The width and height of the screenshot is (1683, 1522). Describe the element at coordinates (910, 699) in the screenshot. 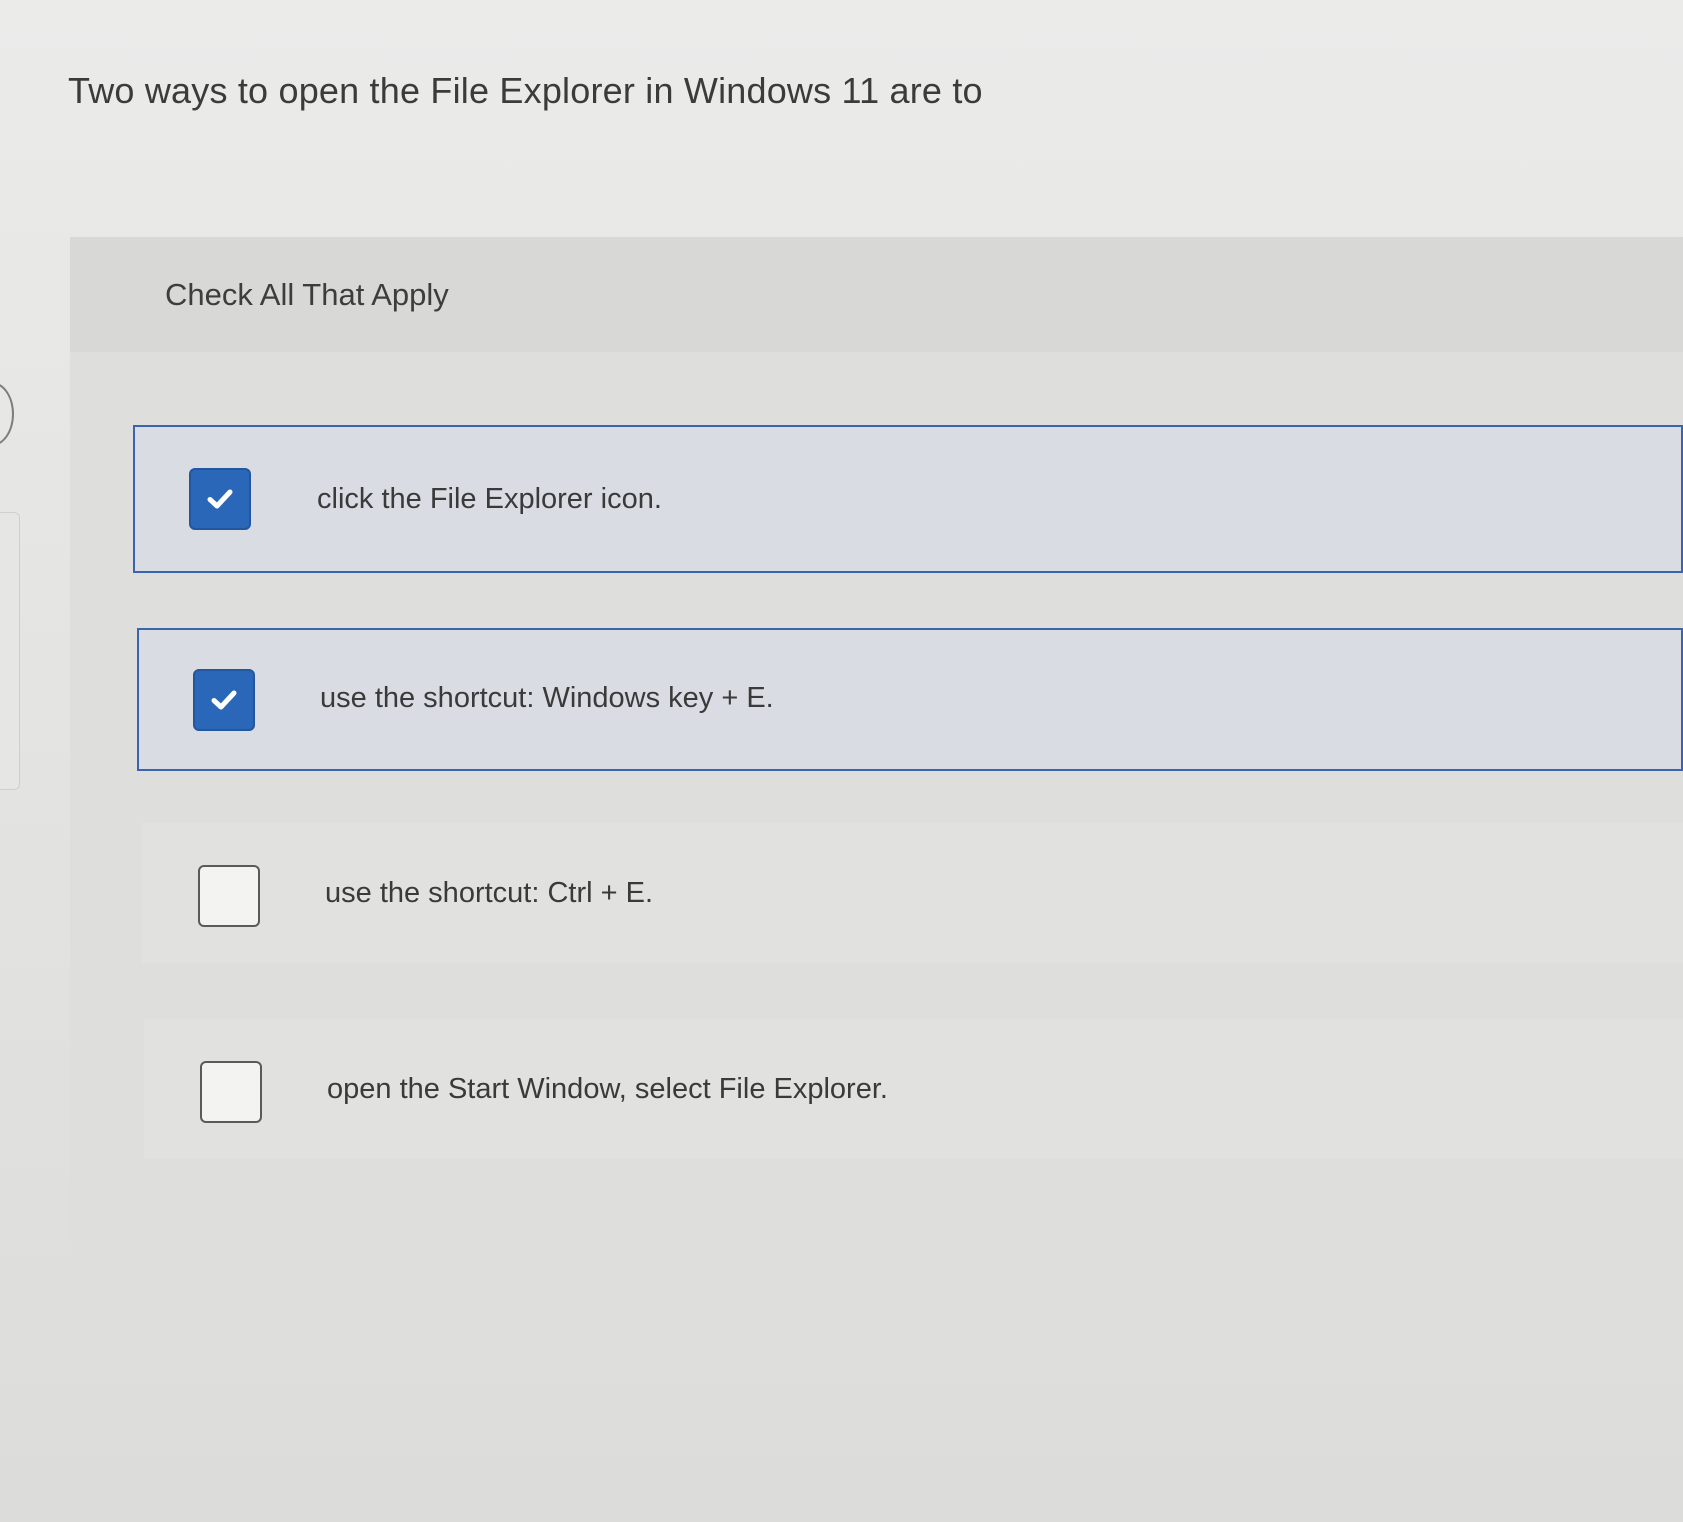

I see `option-2: use the shortcut: Windows key + E.` at that location.